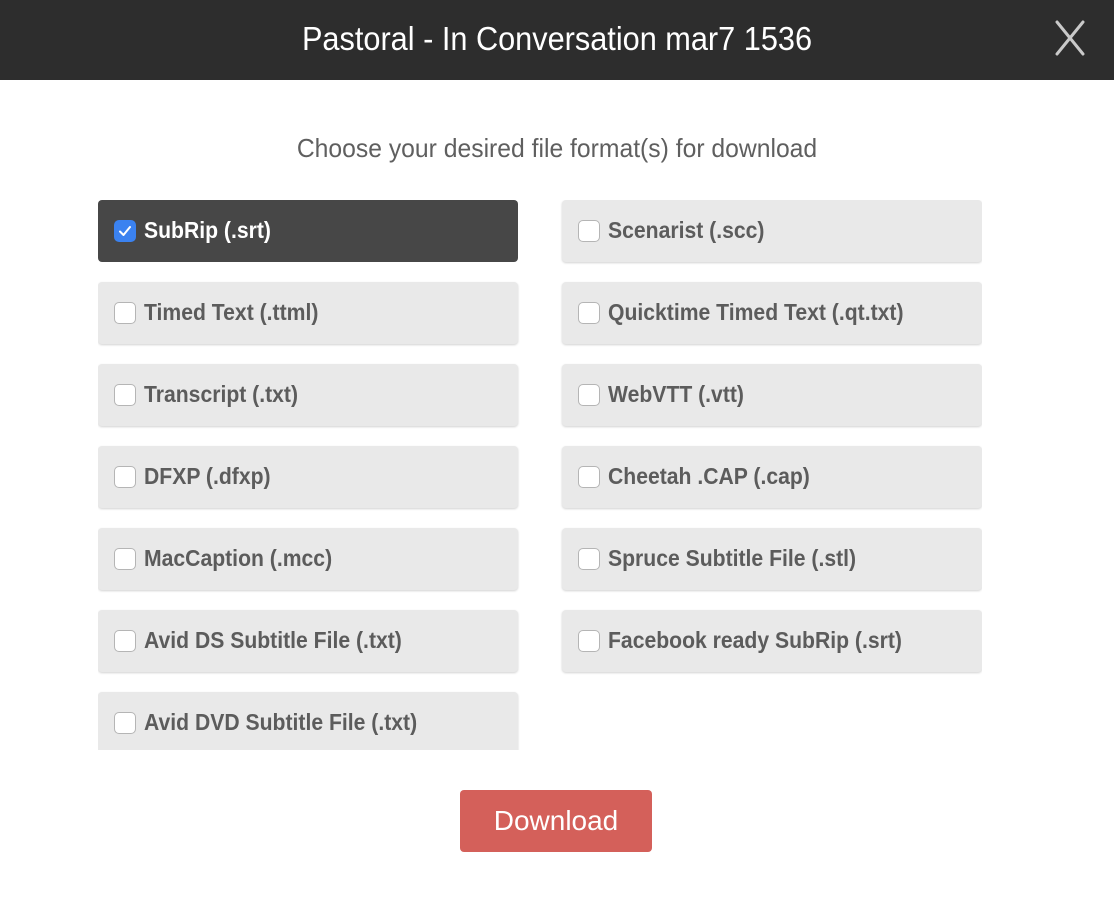  I want to click on checkmark-icon, so click(125, 231).